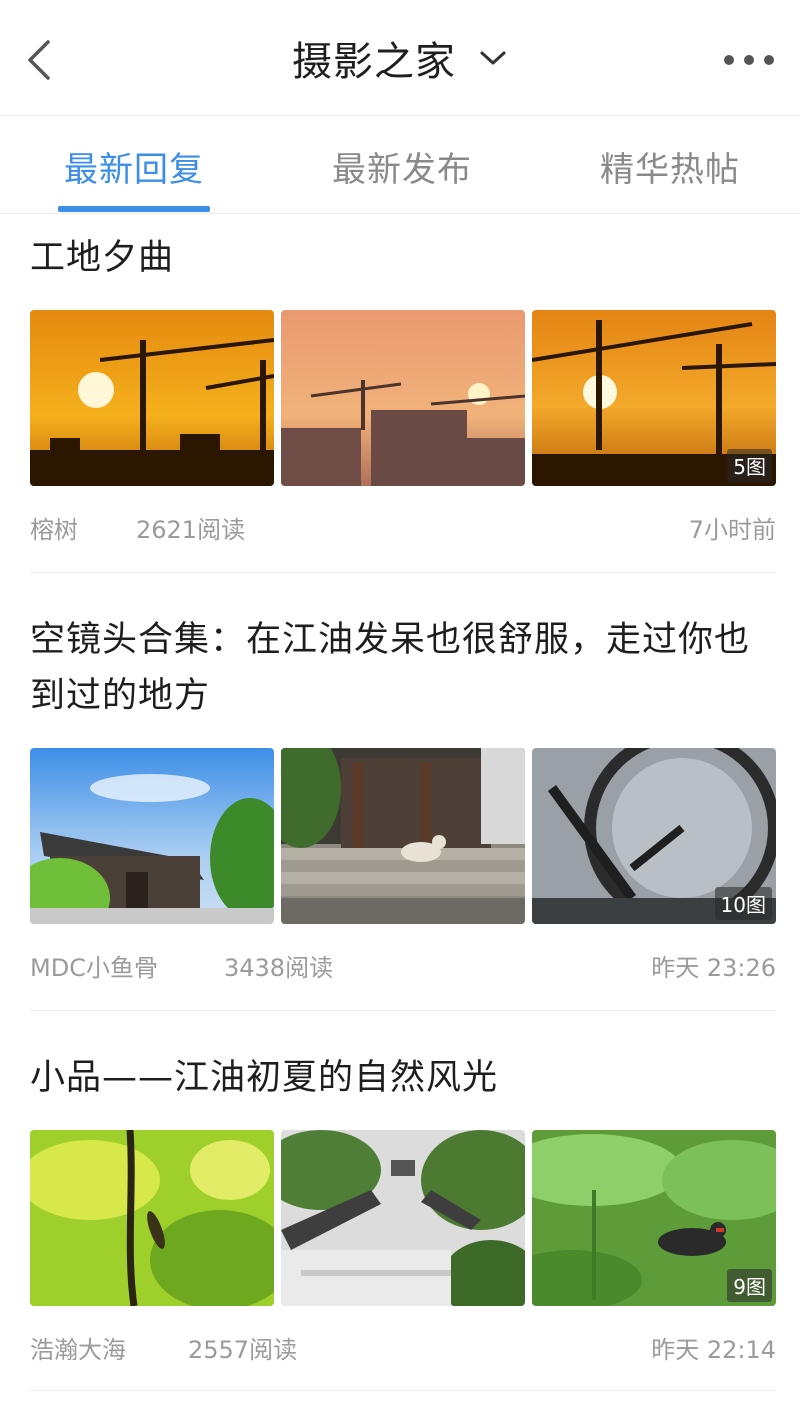  What do you see at coordinates (713, 968) in the screenshot?
I see `post-time: 昨天 23:26` at bounding box center [713, 968].